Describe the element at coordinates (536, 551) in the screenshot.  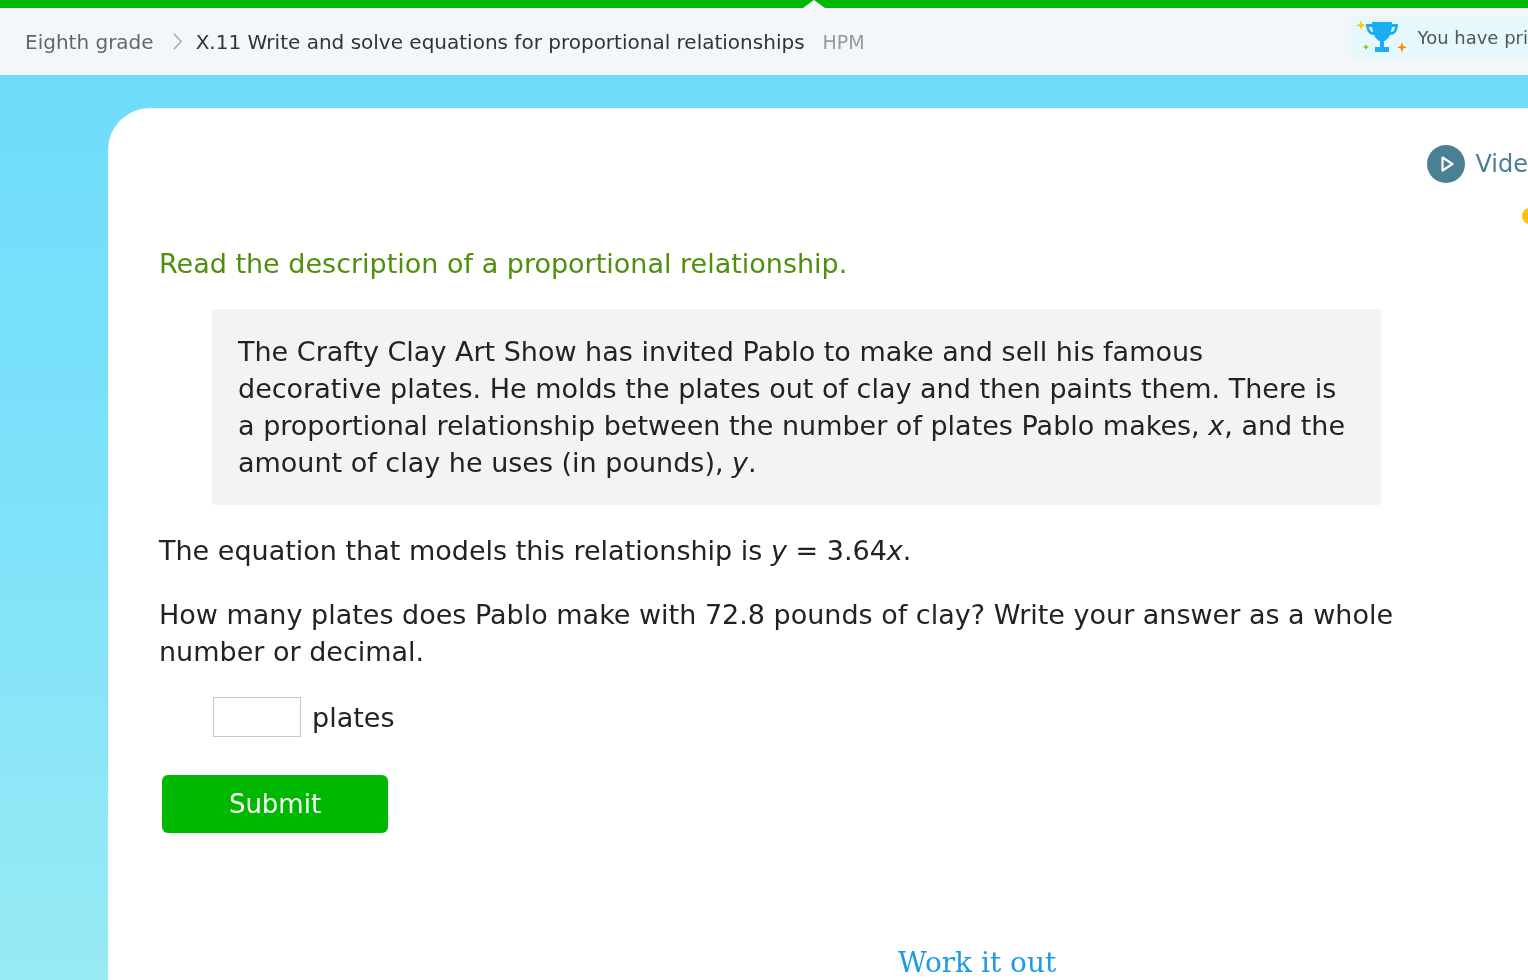
I see `equation-text: The equation that models this relationship is y = 3.64x.` at that location.